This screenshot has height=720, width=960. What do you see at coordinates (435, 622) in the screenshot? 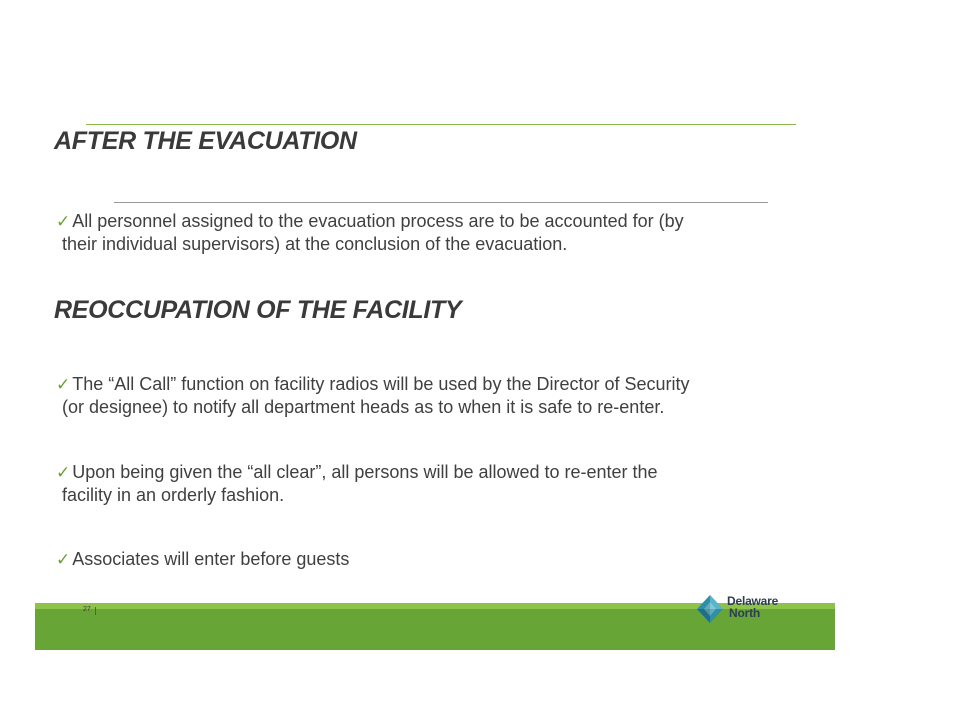
I see `footer-bar: 27 Delaware North` at bounding box center [435, 622].